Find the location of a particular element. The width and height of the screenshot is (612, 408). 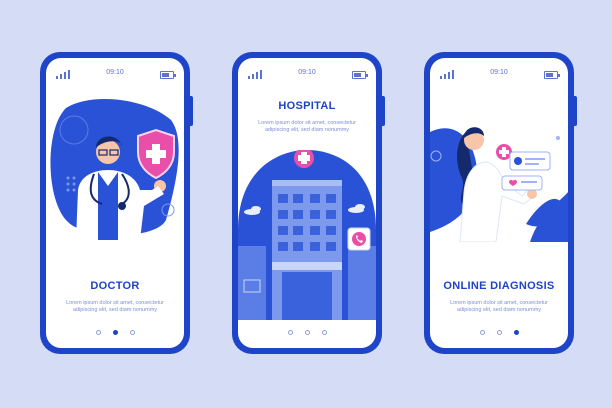

online-diagnosis-icon is located at coordinates (499, 184).